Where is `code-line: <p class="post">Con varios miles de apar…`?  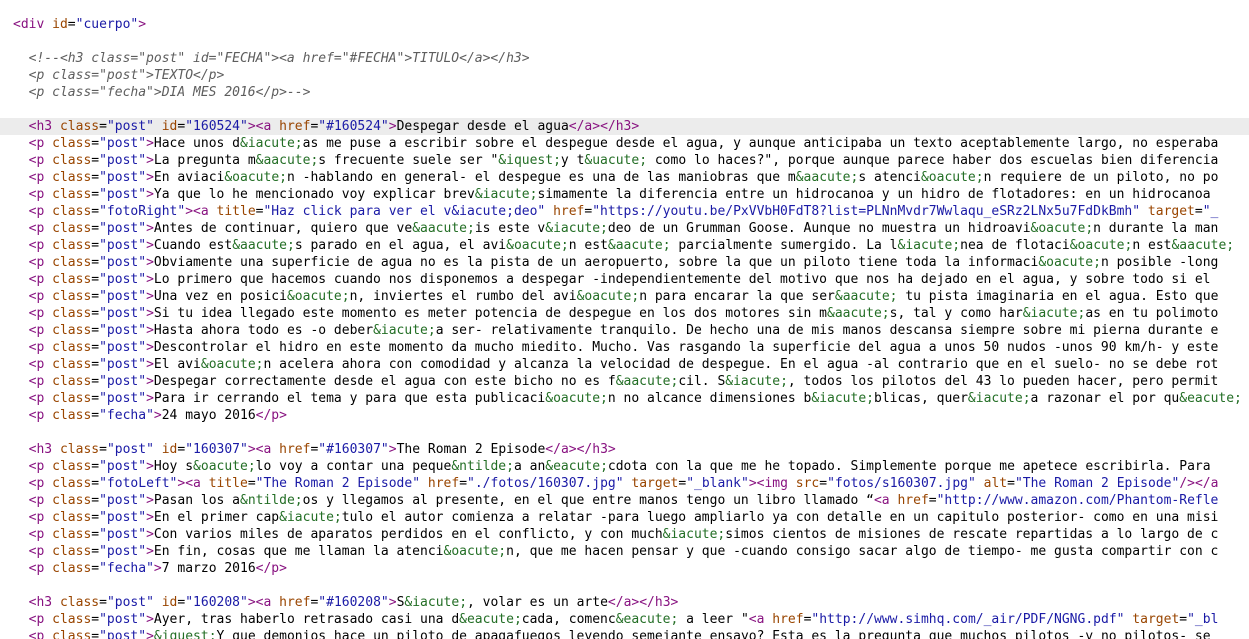 code-line: <p class="post">Con varios miles de apar… is located at coordinates (624, 534).